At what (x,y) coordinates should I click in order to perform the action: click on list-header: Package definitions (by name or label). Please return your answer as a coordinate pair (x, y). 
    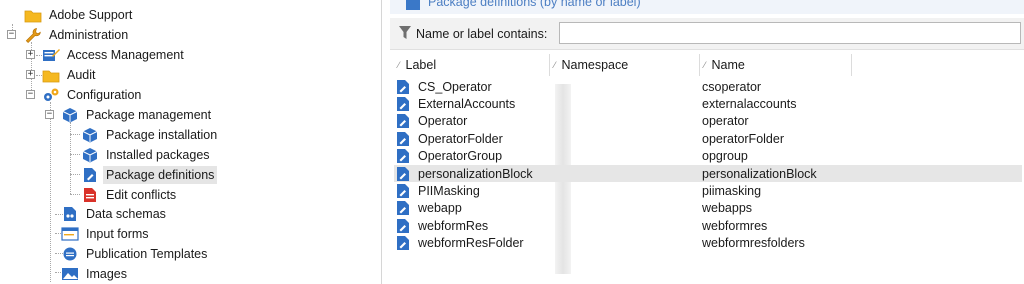
    Looking at the image, I should click on (707, 7).